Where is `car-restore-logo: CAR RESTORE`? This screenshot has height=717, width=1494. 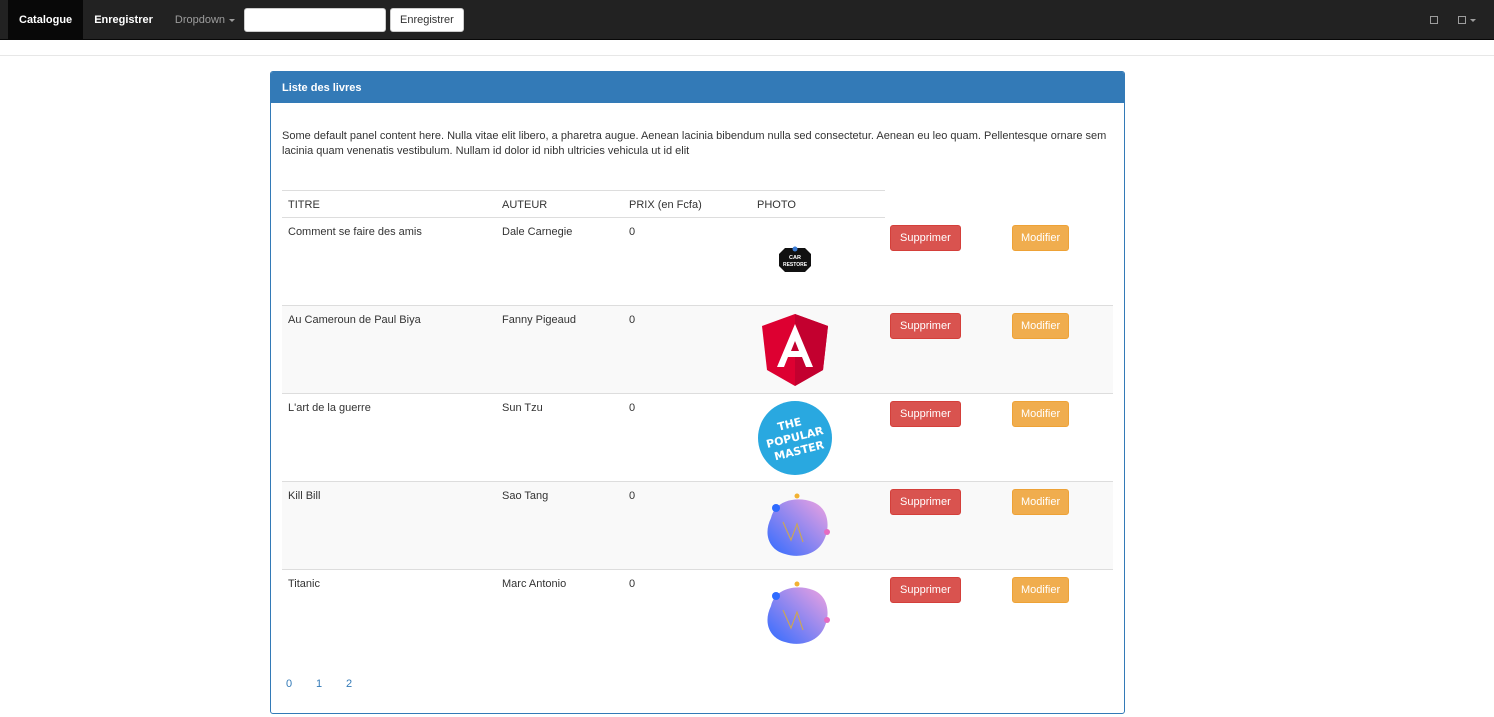 car-restore-logo: CAR RESTORE is located at coordinates (795, 262).